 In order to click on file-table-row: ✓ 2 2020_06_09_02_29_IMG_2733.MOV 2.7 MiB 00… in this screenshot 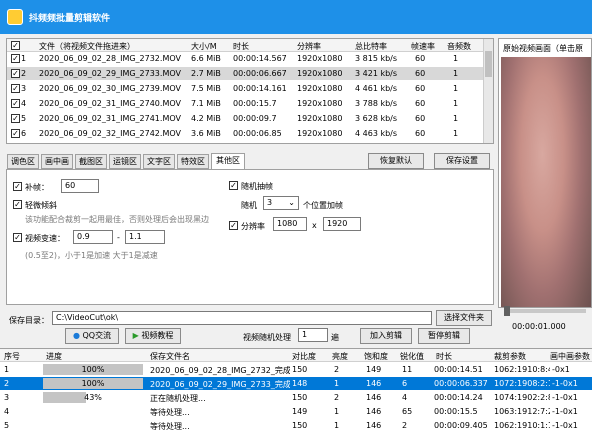, I will do `click(246, 73)`.